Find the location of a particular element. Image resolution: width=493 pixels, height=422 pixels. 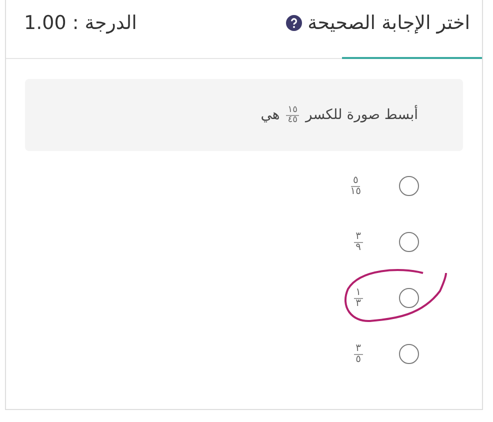

score-label: الدرجة : 1.00 is located at coordinates (80, 23).